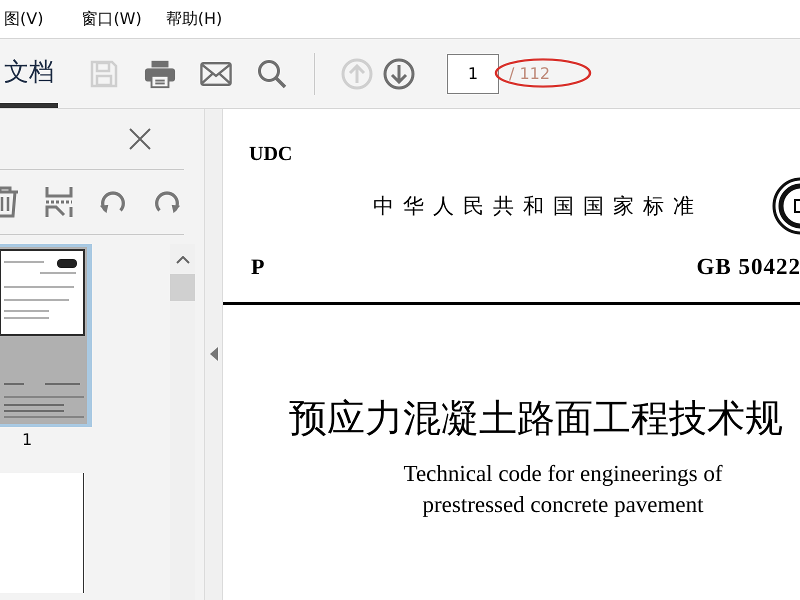  I want to click on menu-item: 帮助(H), so click(194, 19).